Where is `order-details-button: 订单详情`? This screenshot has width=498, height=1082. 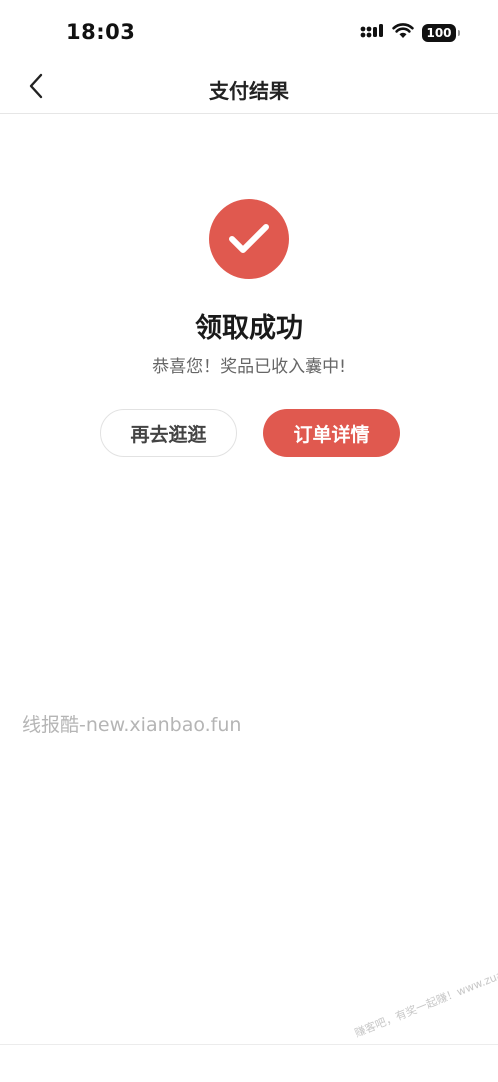
order-details-button: 订单详情 is located at coordinates (331, 433).